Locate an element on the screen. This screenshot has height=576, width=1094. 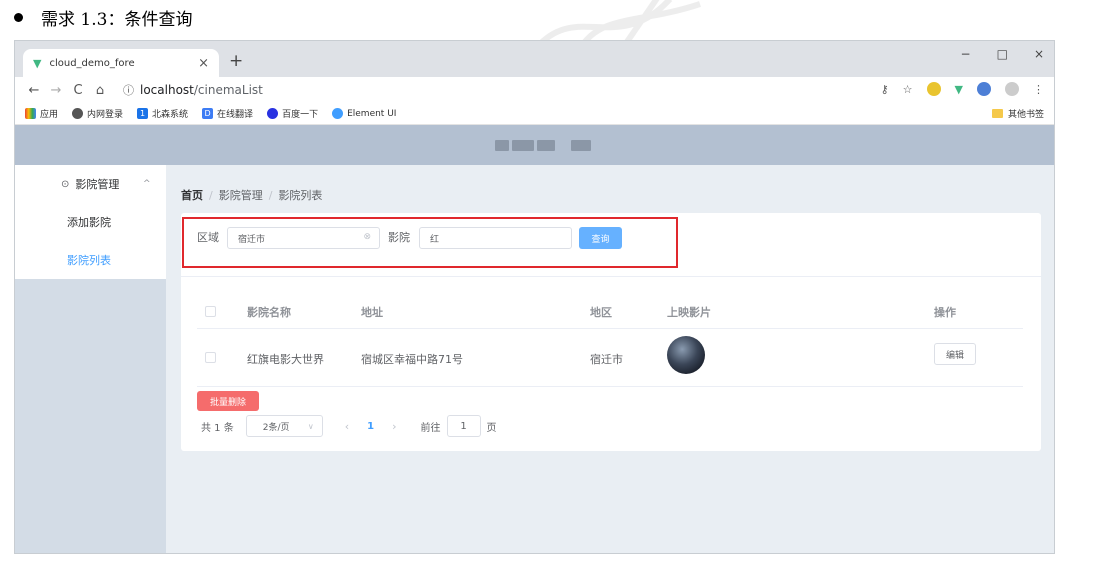
sidebar-item-cinema-list: 影院列表 is located at coordinates (90, 260).